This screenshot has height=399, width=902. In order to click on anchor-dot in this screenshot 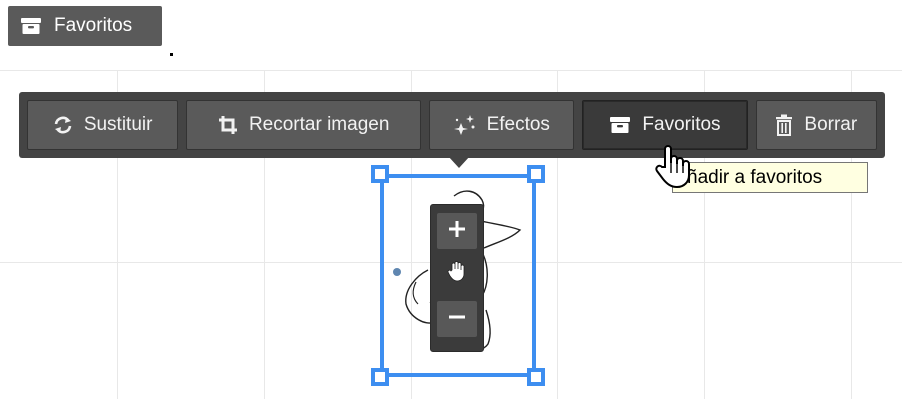, I will do `click(397, 272)`.